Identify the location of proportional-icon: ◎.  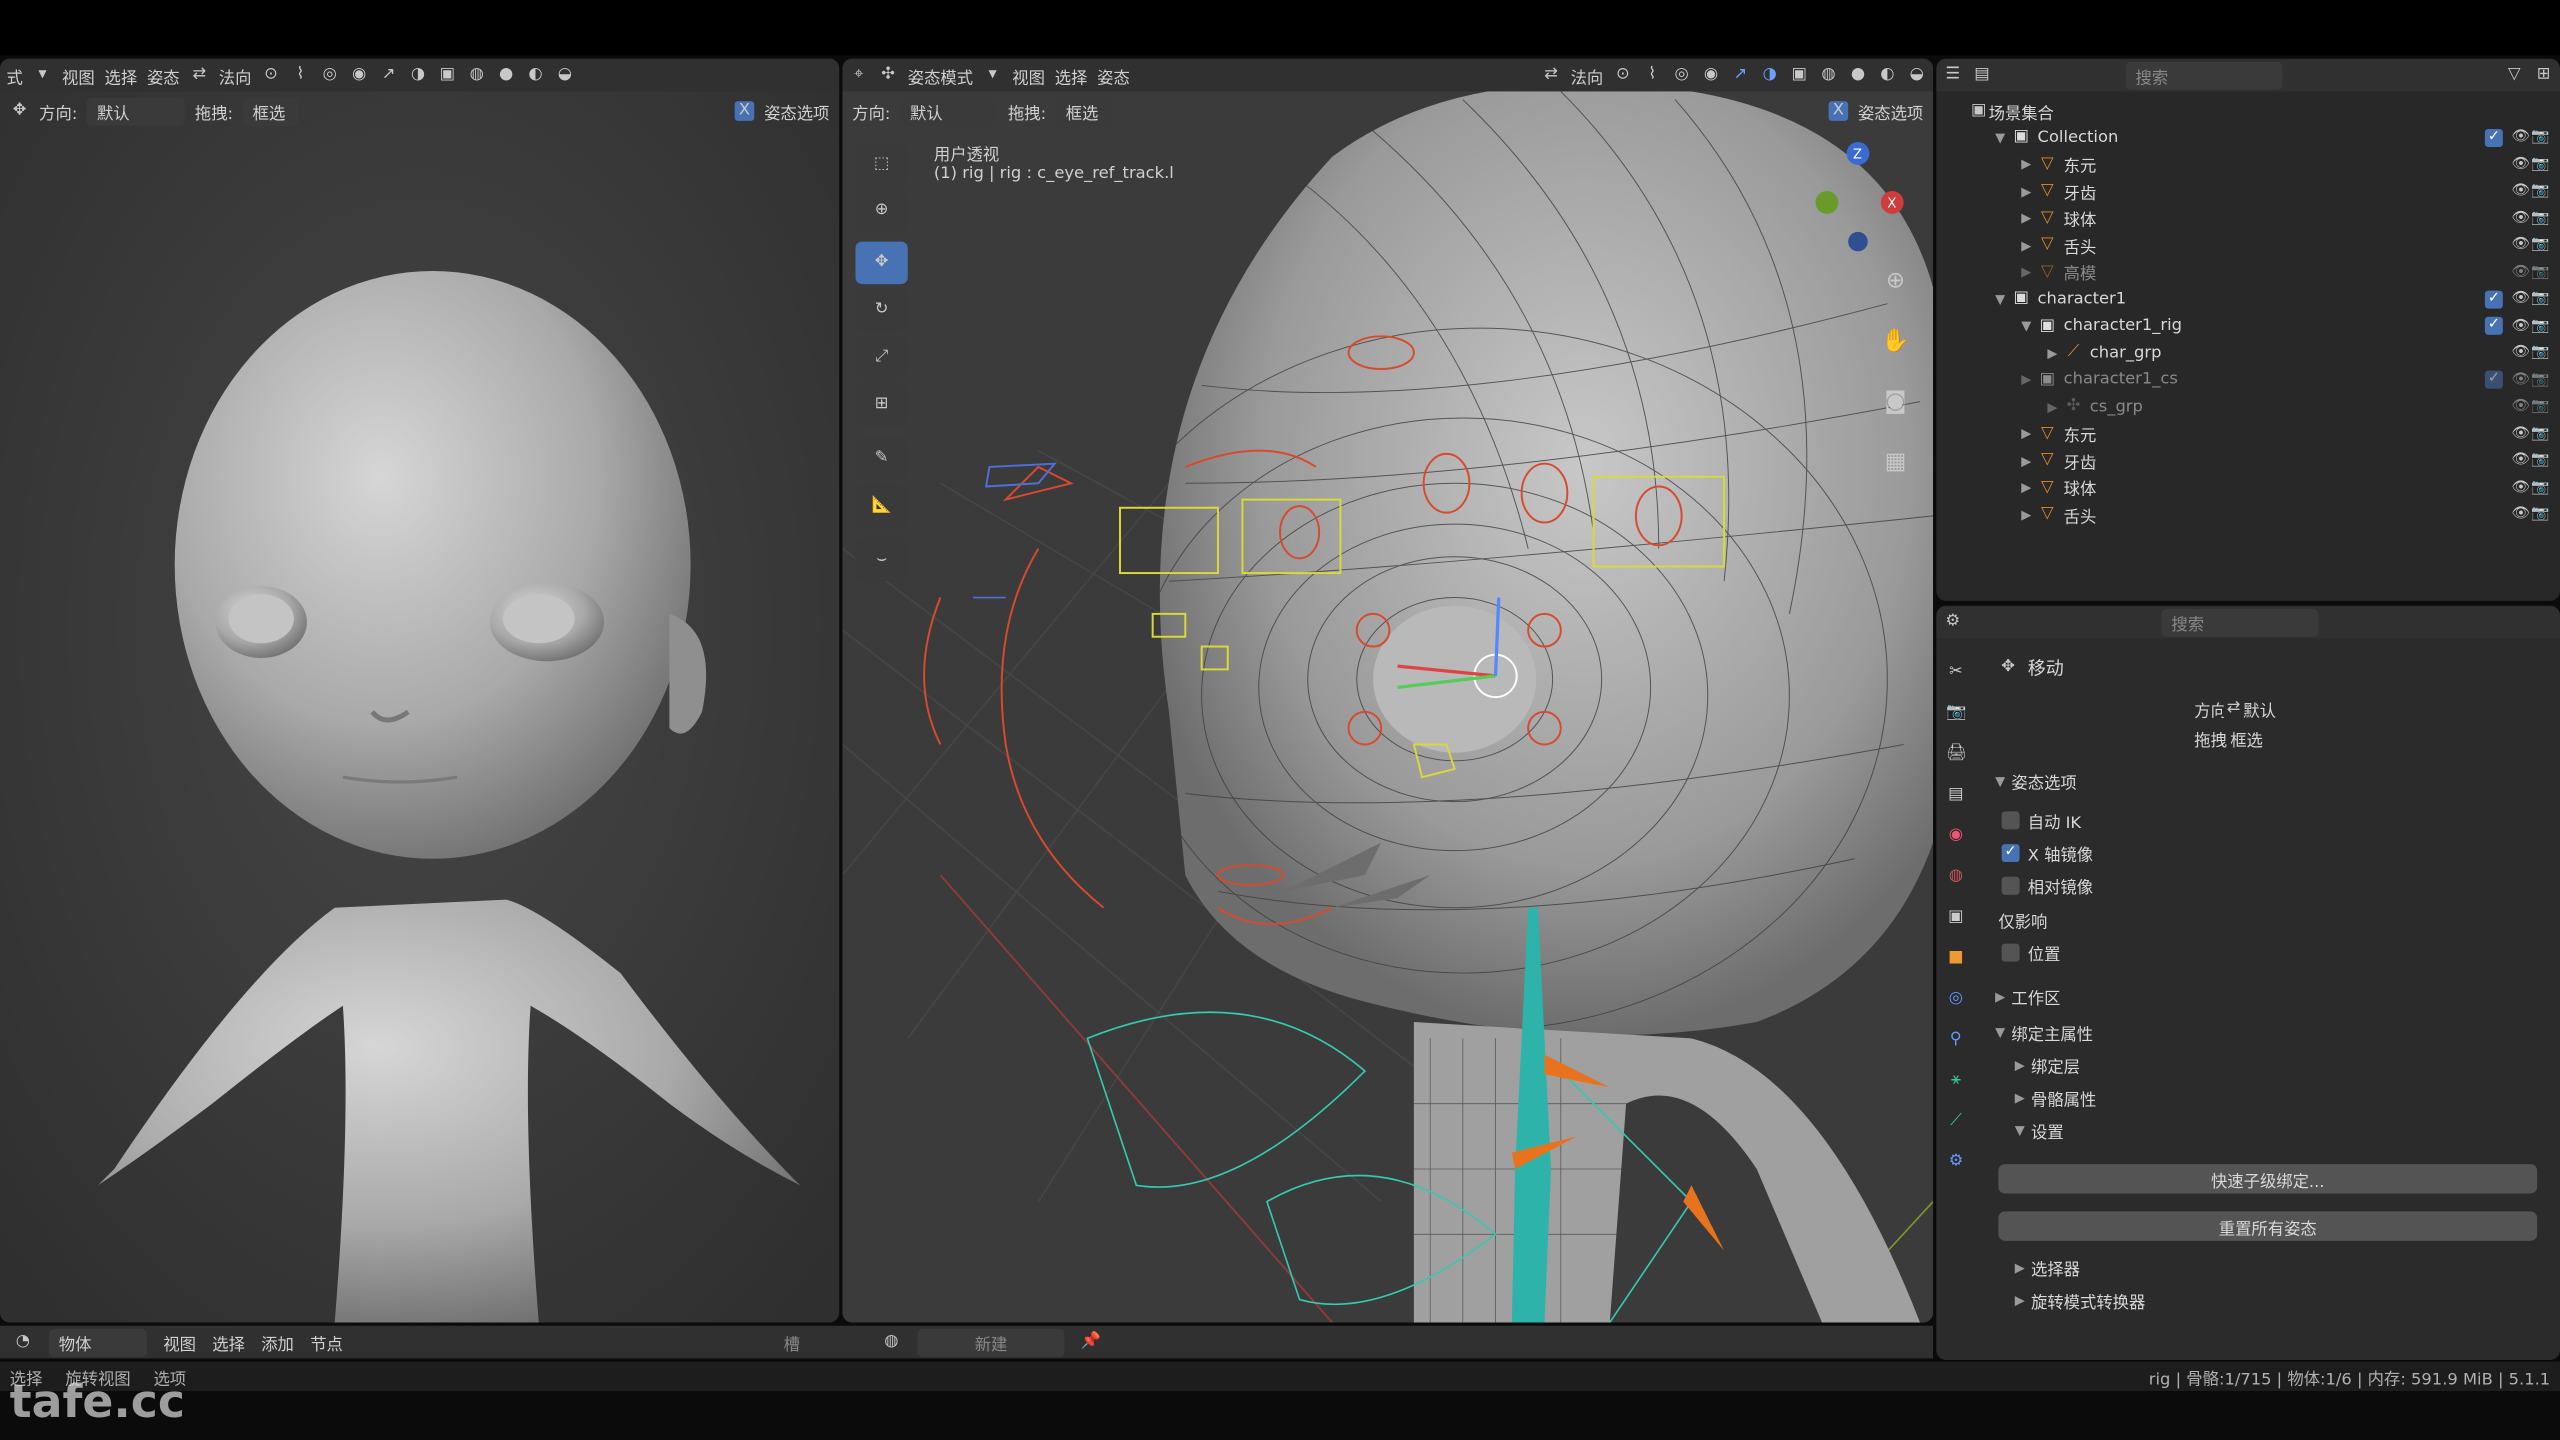
(330, 75).